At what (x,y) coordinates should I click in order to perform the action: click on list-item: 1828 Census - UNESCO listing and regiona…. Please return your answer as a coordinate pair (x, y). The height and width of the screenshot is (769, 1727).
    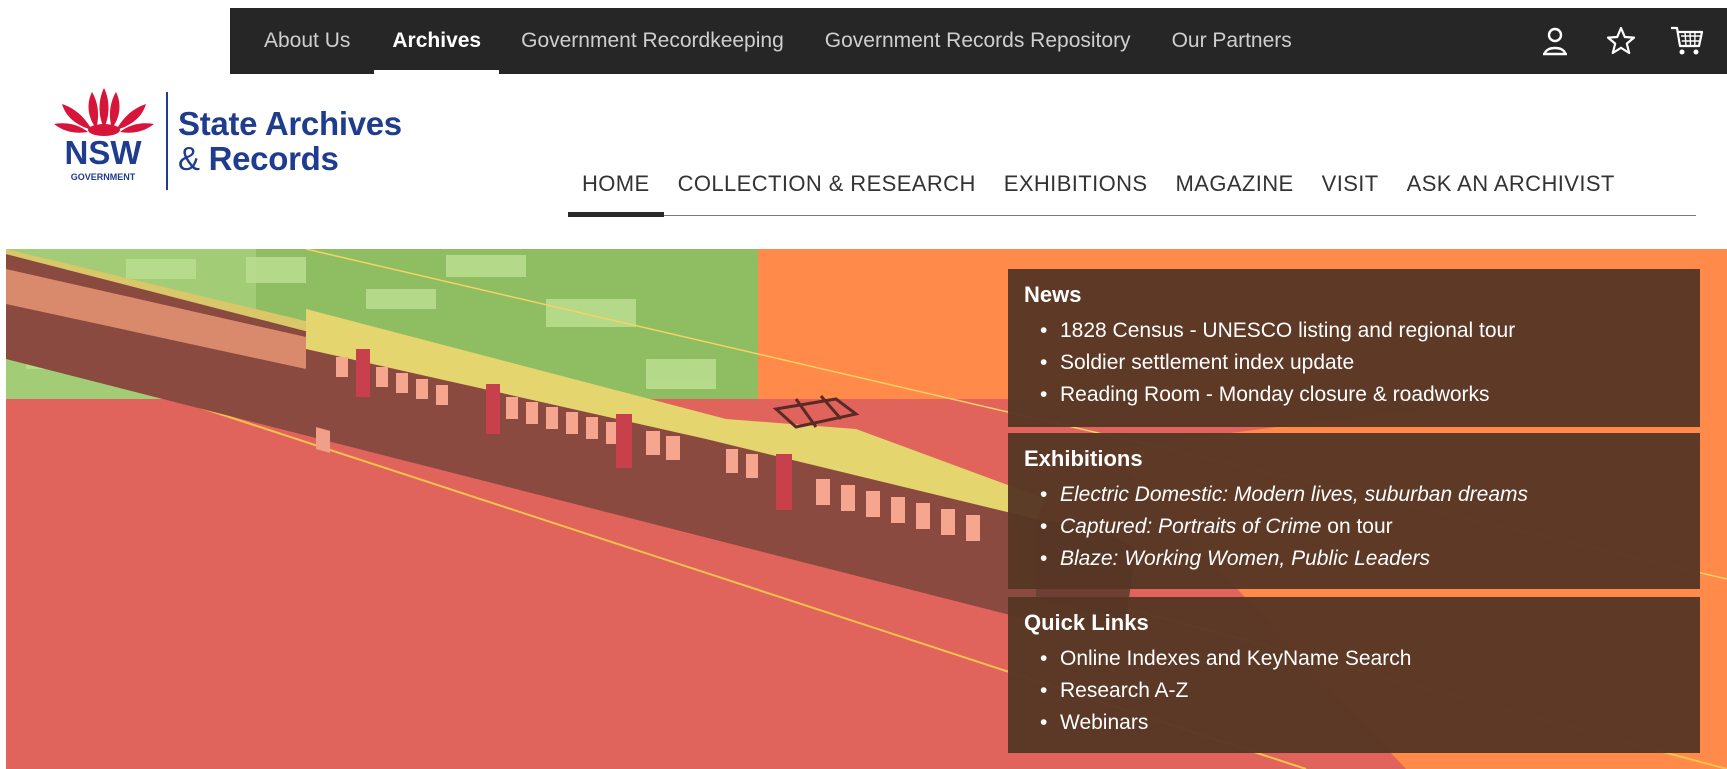
    Looking at the image, I should click on (1362, 331).